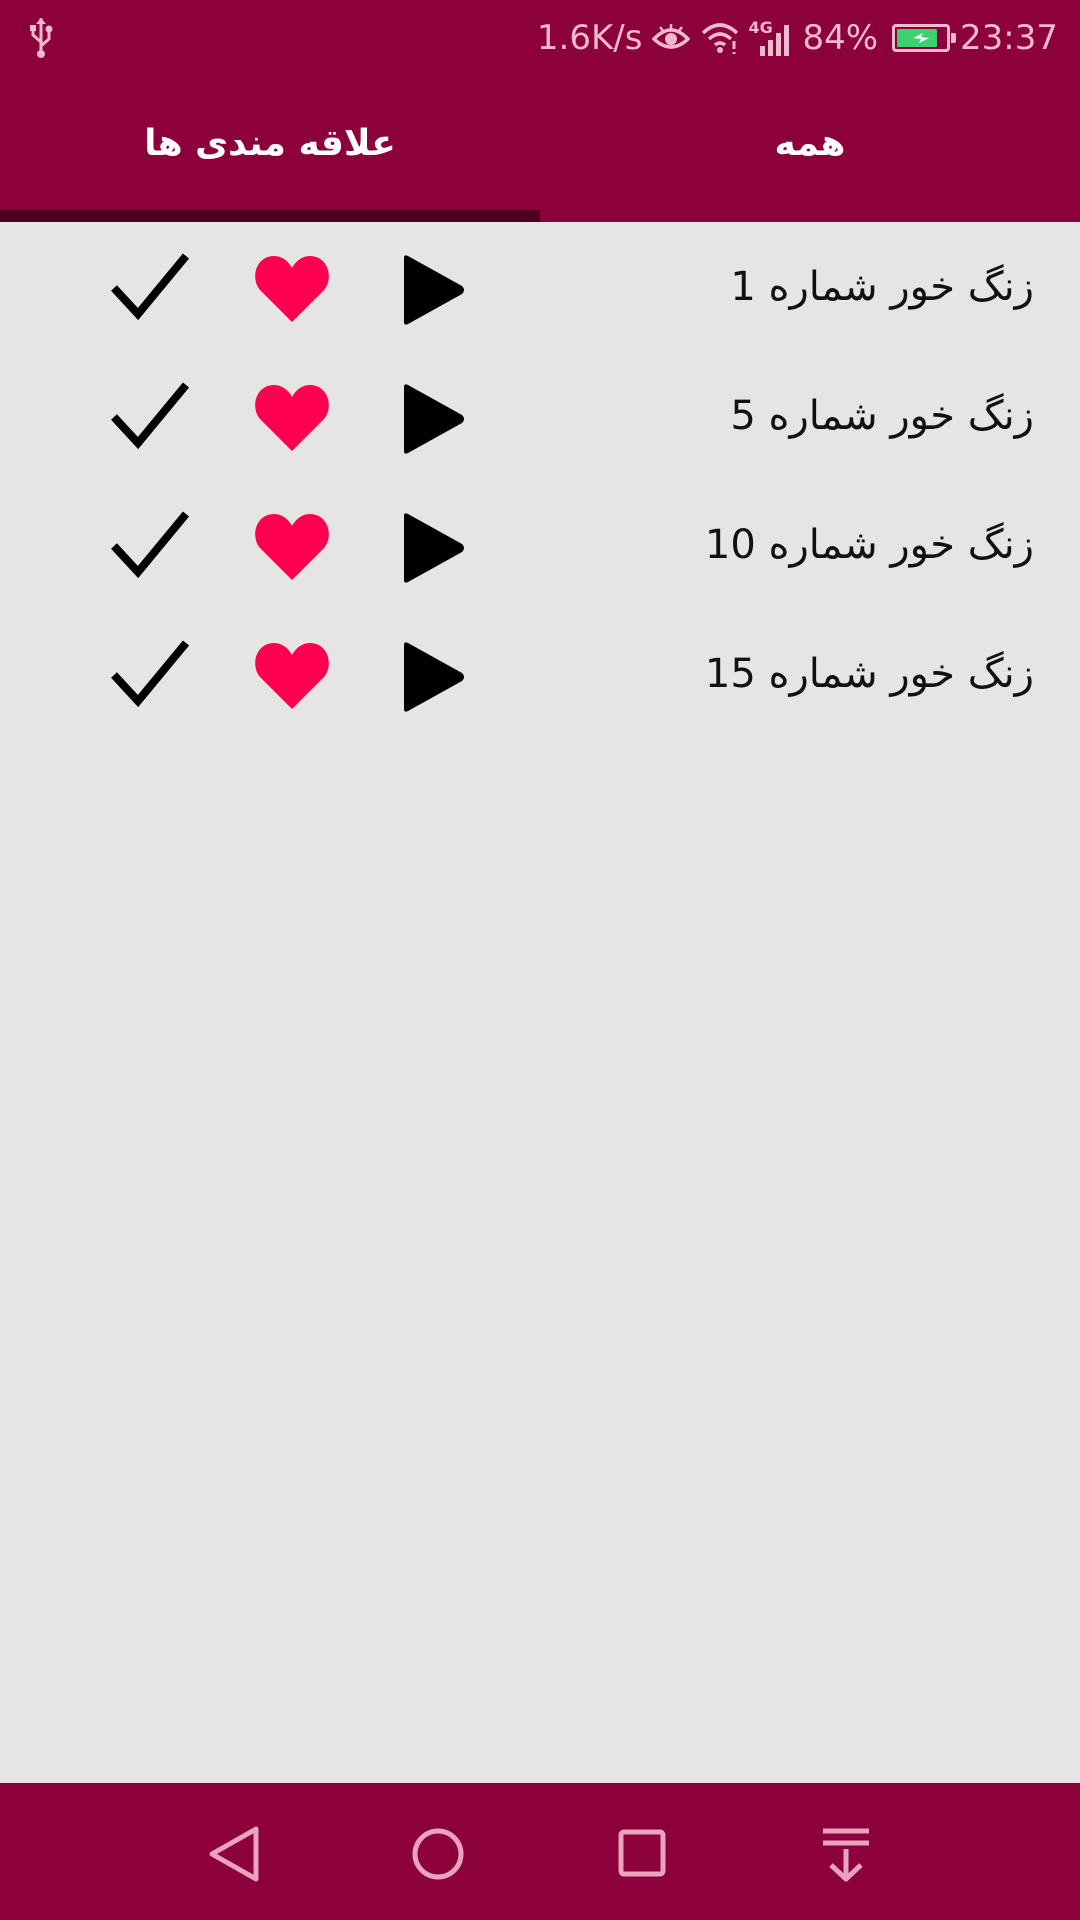  Describe the element at coordinates (540, 544) in the screenshot. I see `list-item: زنگ خور شماره 10` at that location.